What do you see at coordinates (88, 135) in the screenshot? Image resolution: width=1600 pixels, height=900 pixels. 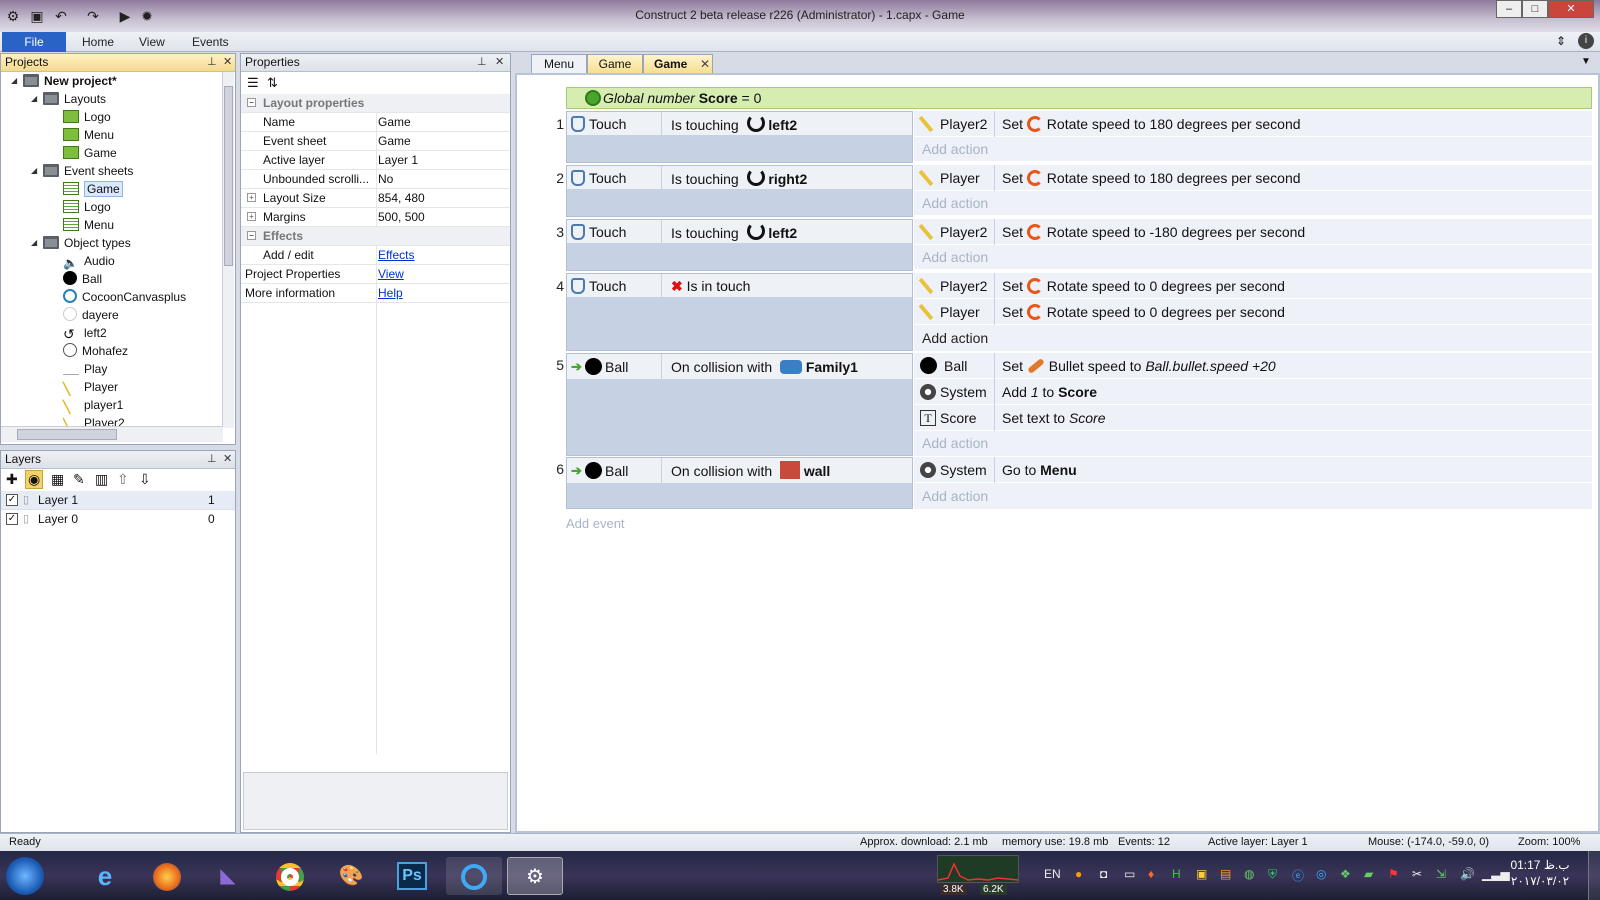 I see `tree-layout-item: Menu` at bounding box center [88, 135].